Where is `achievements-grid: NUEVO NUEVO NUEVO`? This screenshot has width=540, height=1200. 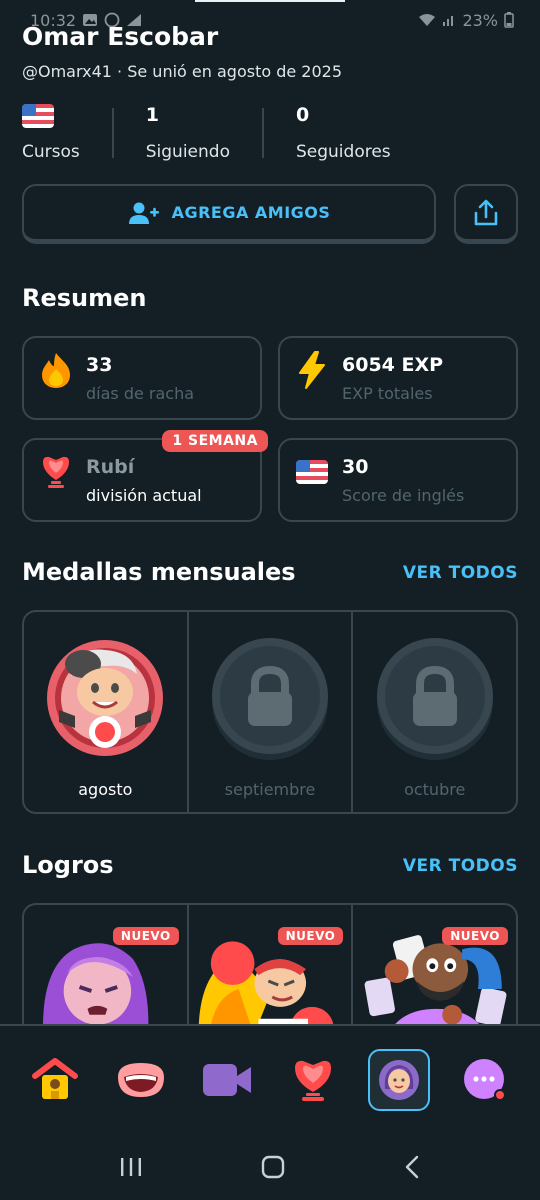
achievements-grid: NUEVO NUEVO NUEVO is located at coordinates (270, 973).